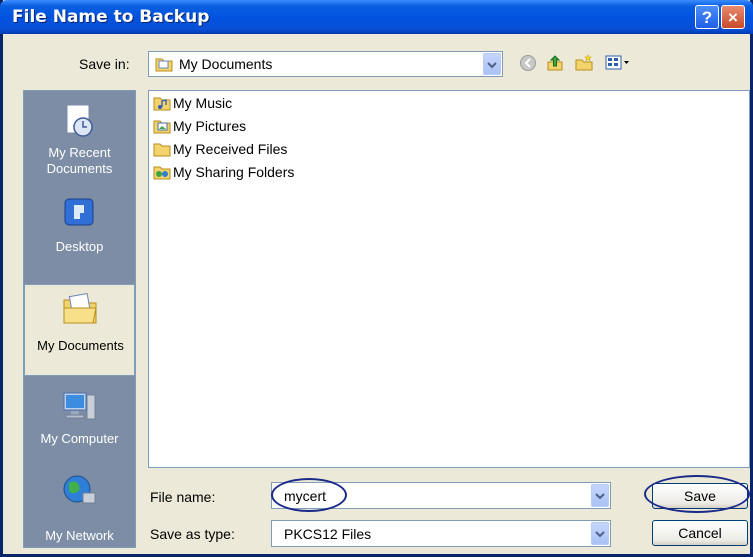  I want to click on place-label: My Recent Documents, so click(79, 160).